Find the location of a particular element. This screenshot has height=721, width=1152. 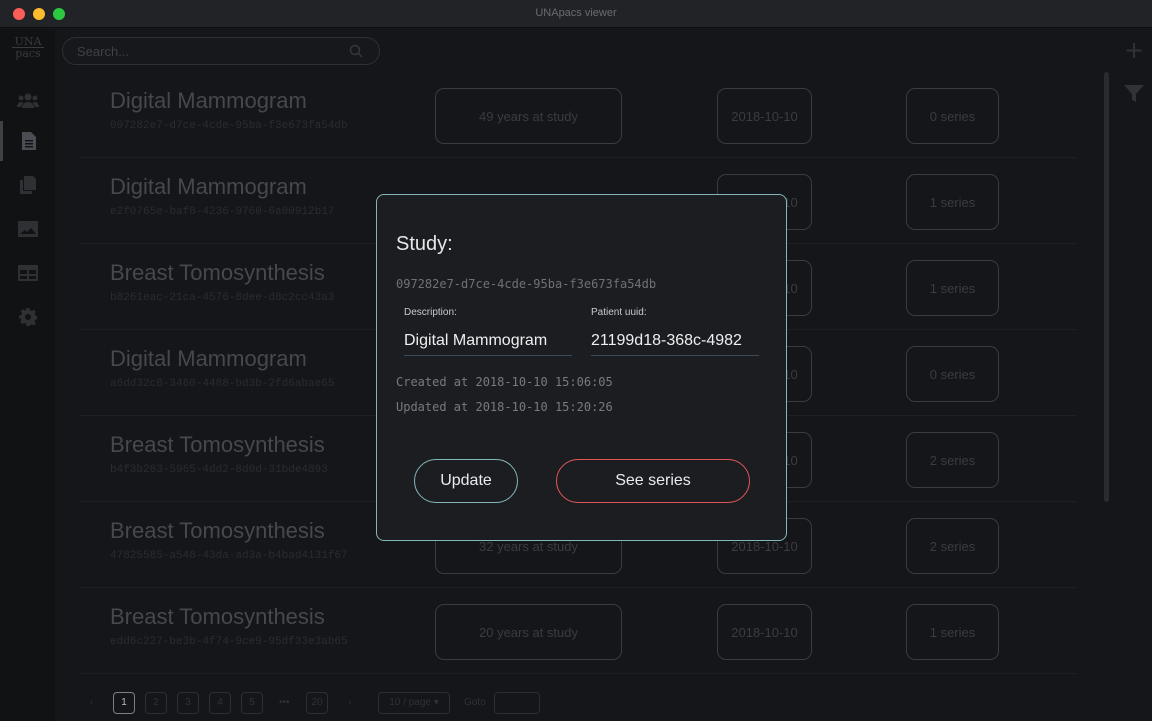

description-input is located at coordinates (488, 341).